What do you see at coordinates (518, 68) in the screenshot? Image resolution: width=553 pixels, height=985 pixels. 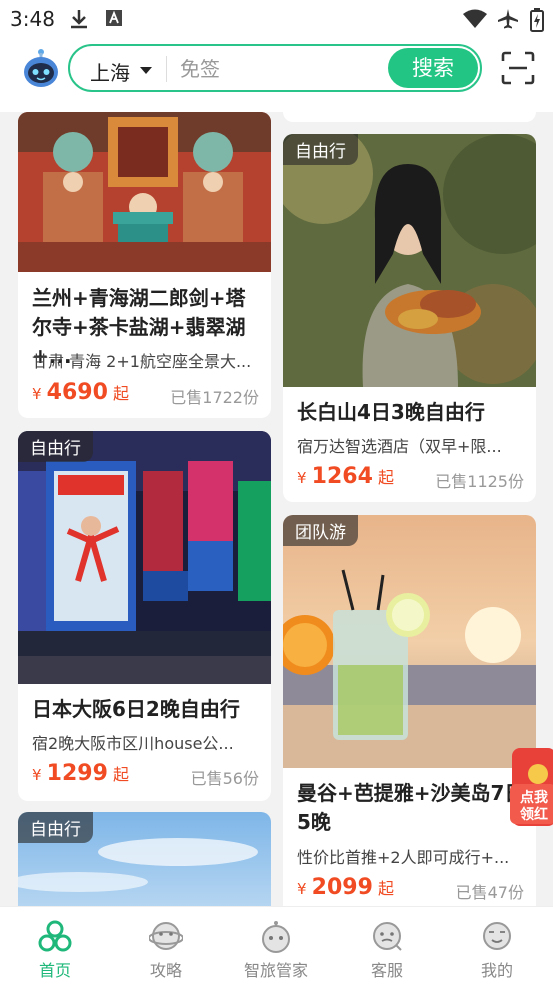 I see `scan-icon` at bounding box center [518, 68].